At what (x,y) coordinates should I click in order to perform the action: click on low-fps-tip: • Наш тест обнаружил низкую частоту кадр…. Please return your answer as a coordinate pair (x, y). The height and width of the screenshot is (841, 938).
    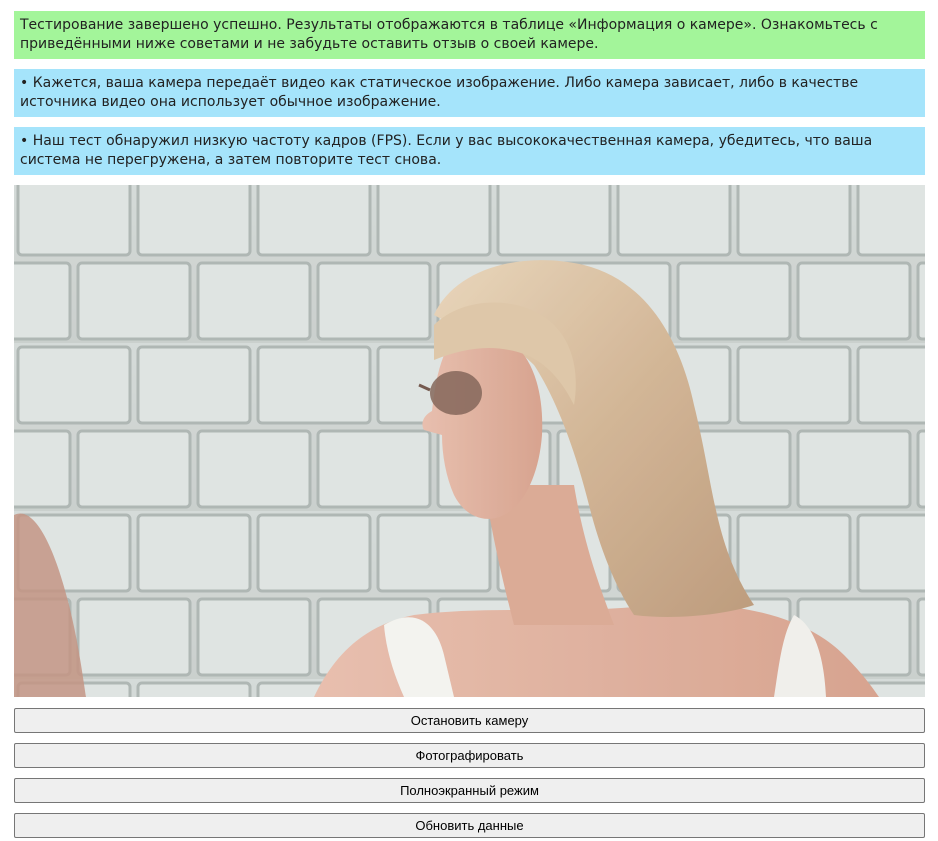
    Looking at the image, I should click on (469, 151).